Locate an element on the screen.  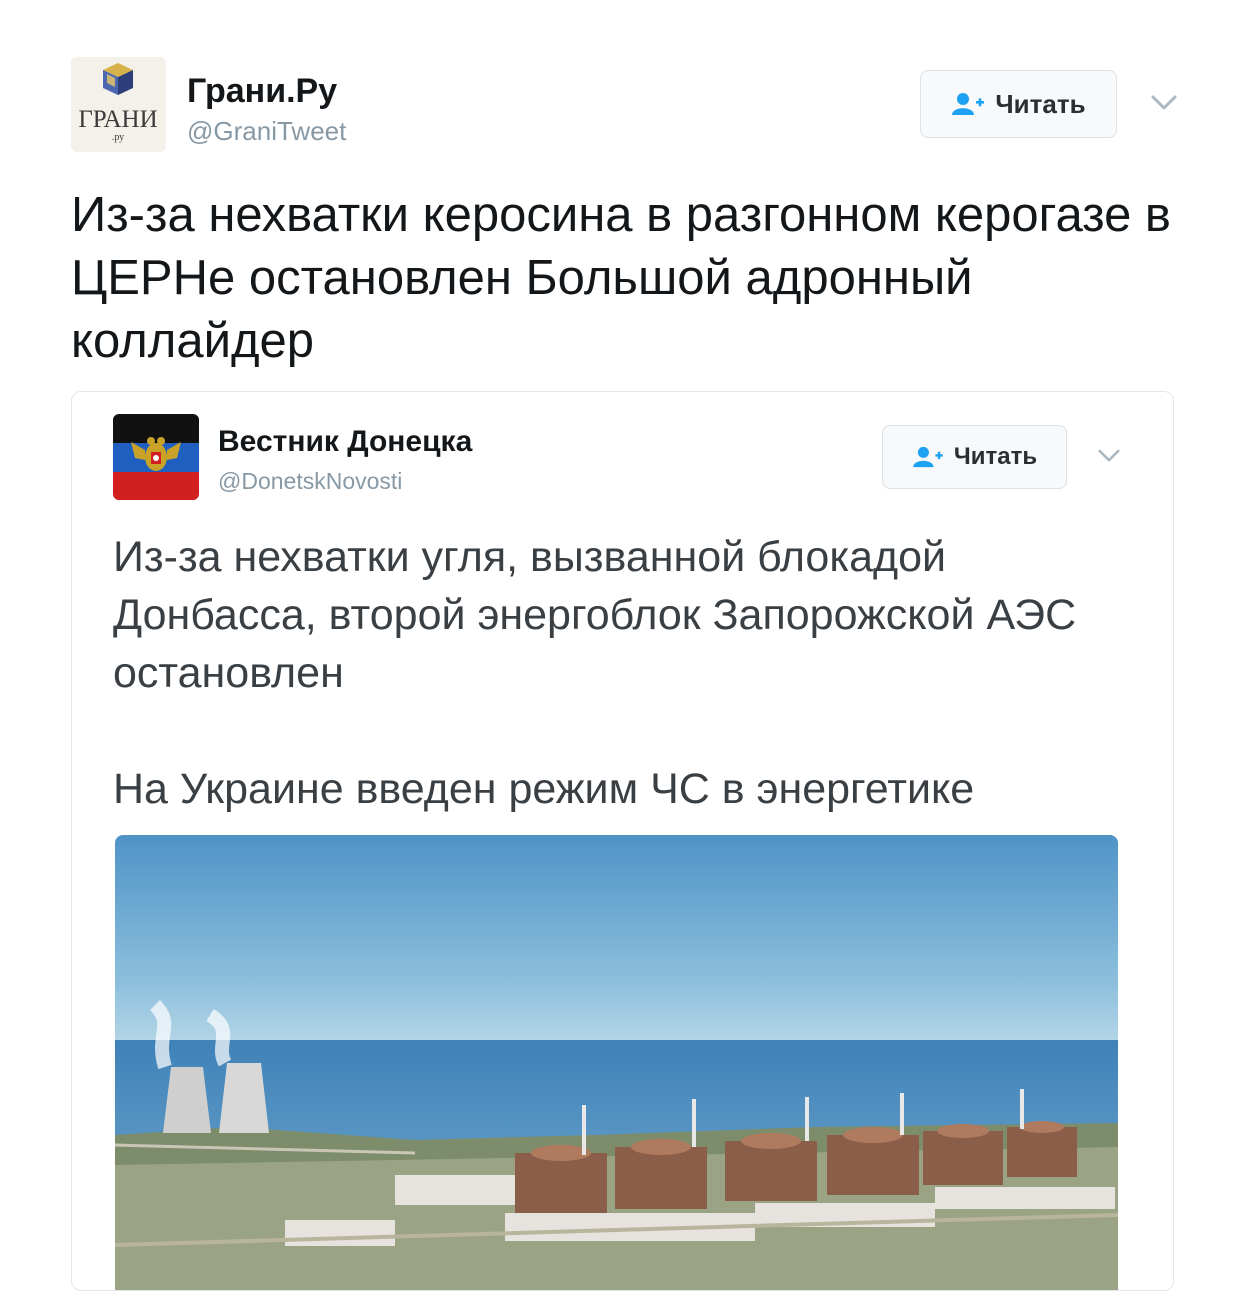
quoted-follow-button: Читать is located at coordinates (974, 457).